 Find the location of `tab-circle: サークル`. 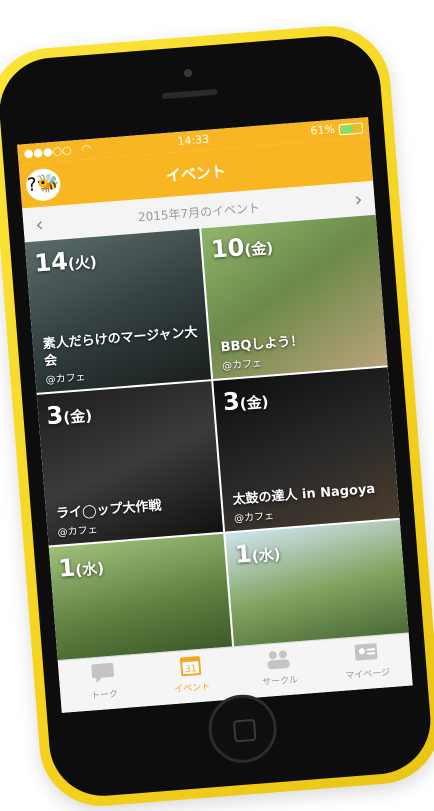

tab-circle: サークル is located at coordinates (279, 667).